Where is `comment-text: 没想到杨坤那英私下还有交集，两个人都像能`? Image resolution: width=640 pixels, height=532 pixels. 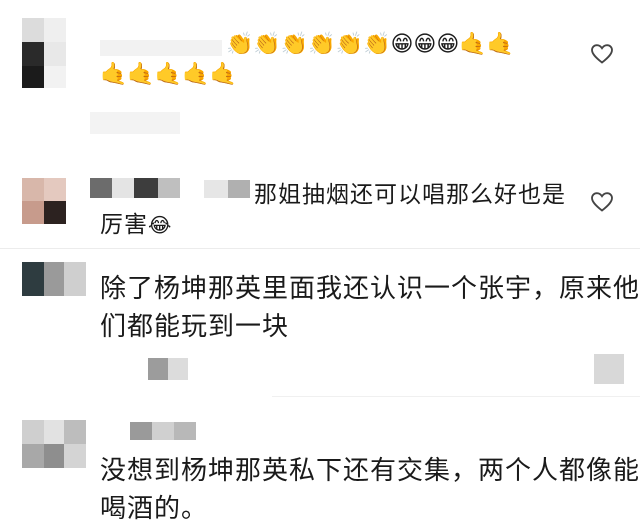
comment-text: 没想到杨坤那英私下还有交集，两个人都像能 is located at coordinates (370, 471).